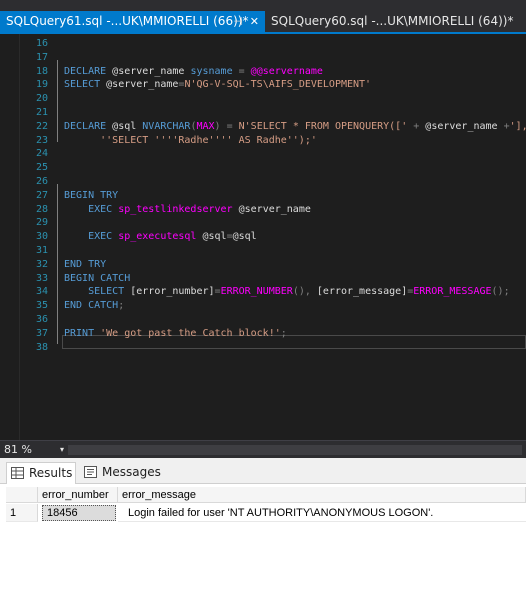 This screenshot has height=609, width=526. I want to click on code-line: 36, so click(263, 320).